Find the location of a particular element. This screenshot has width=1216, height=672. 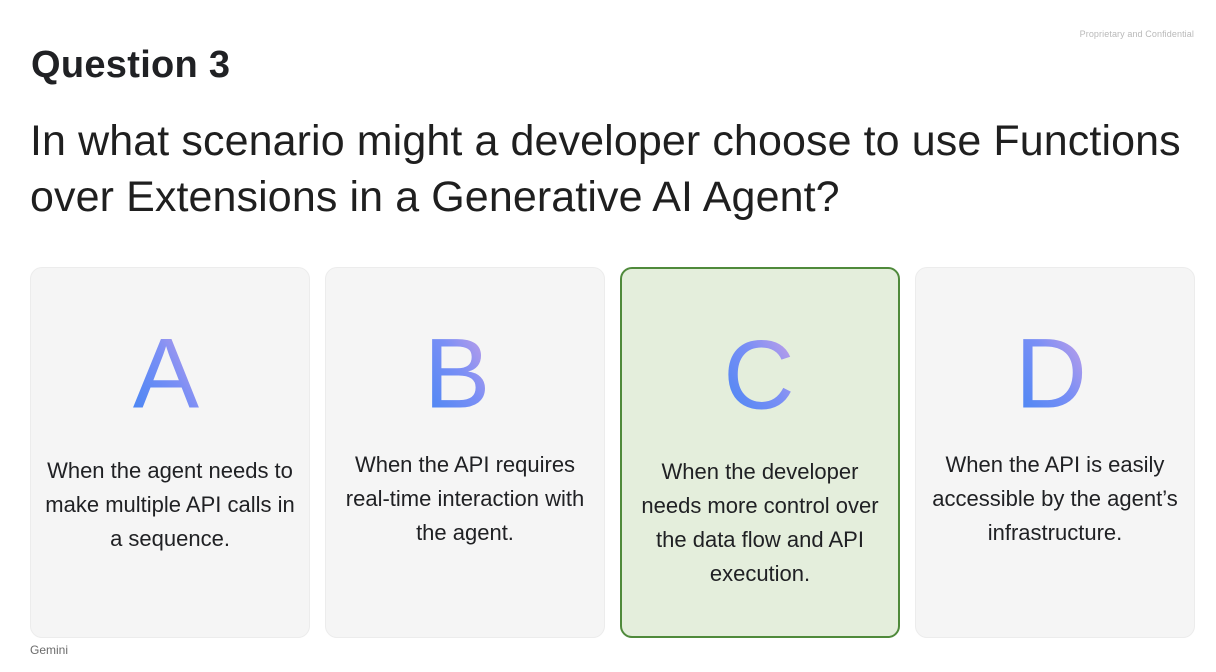

option-a-letter: A is located at coordinates (170, 373).